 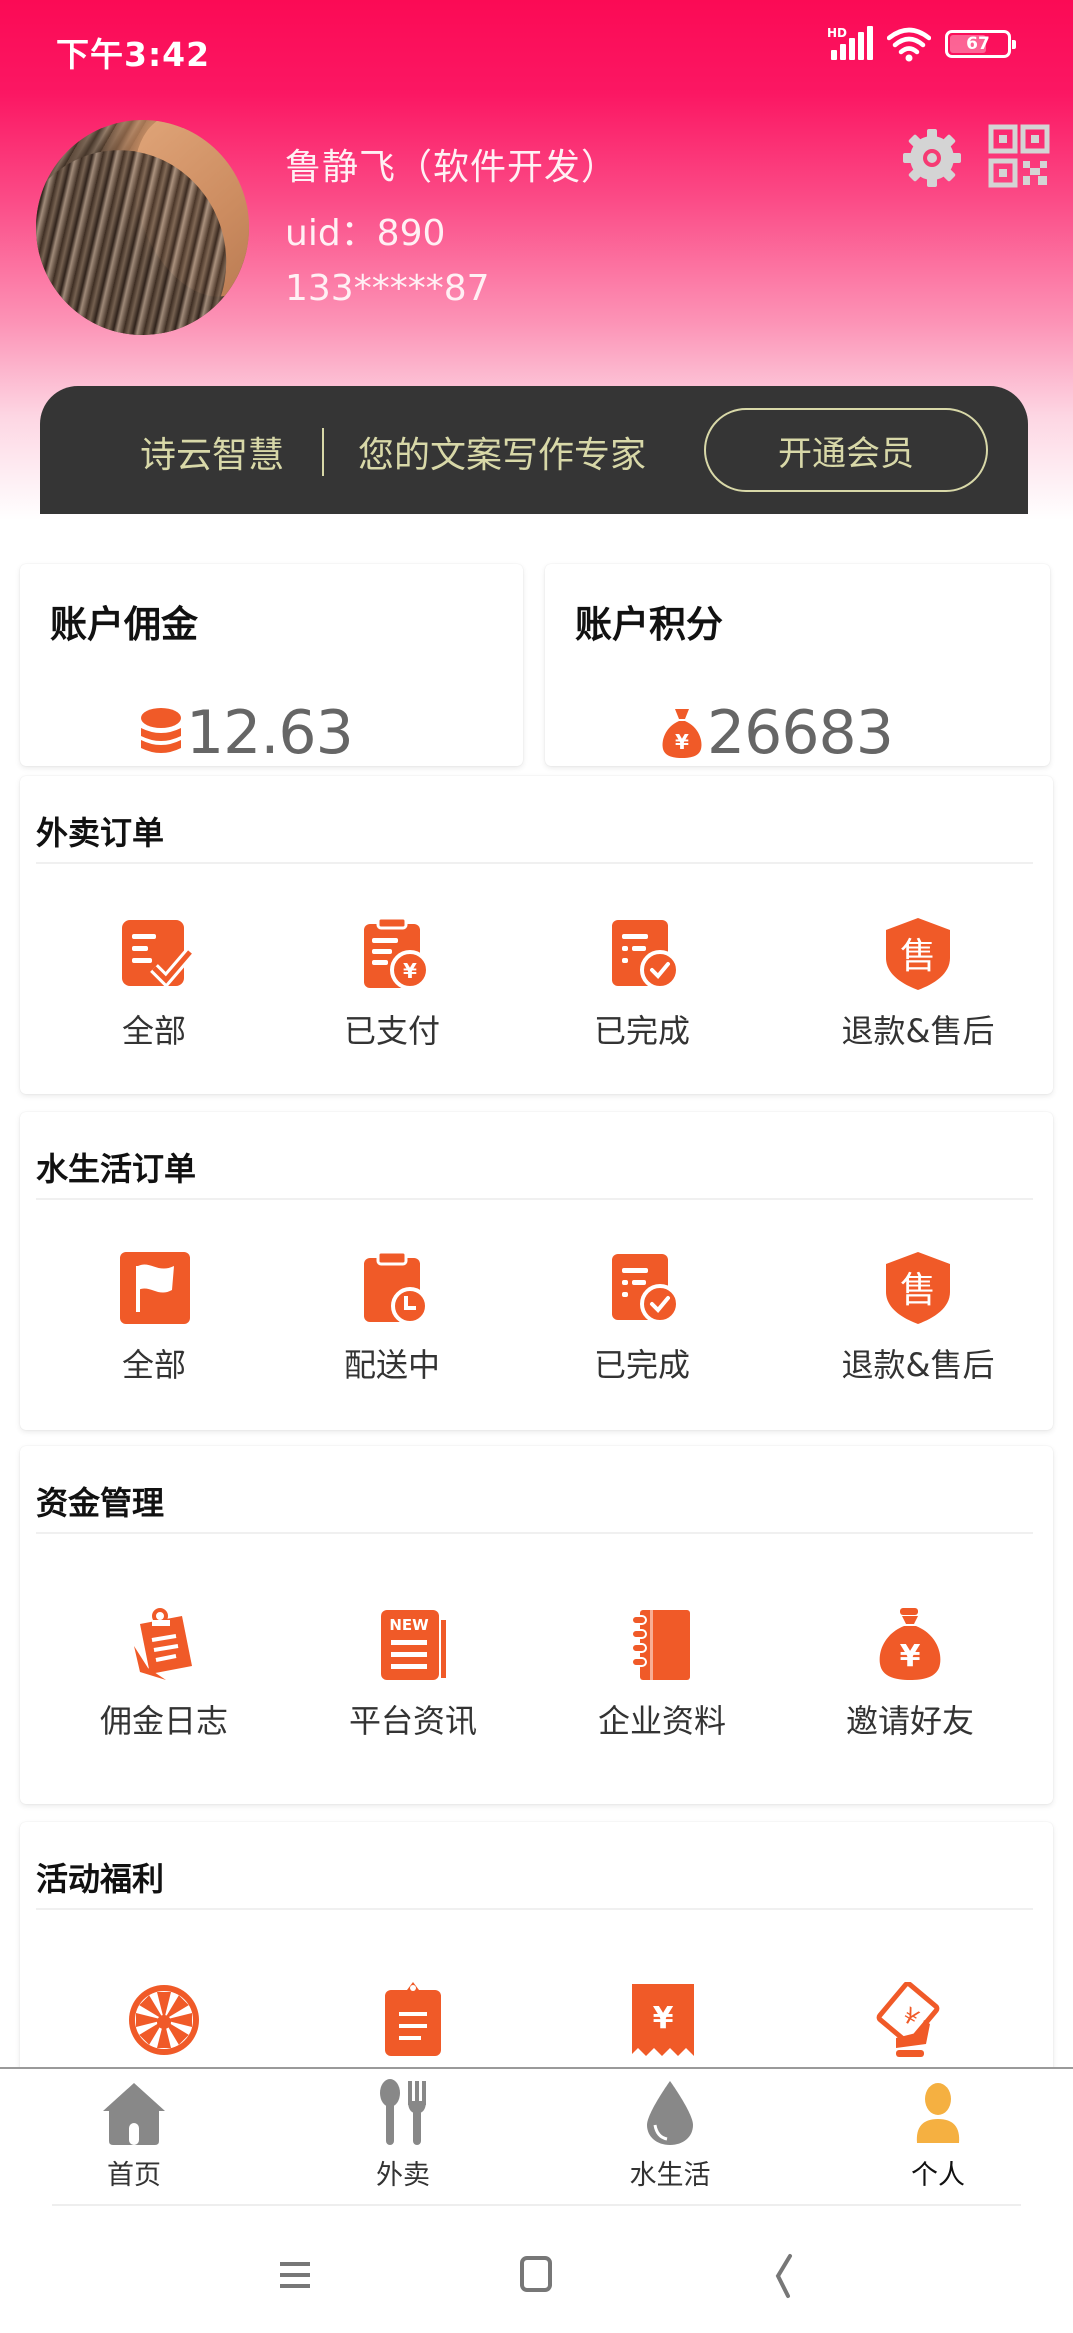 What do you see at coordinates (660, 1645) in the screenshot?
I see `notebook-icon` at bounding box center [660, 1645].